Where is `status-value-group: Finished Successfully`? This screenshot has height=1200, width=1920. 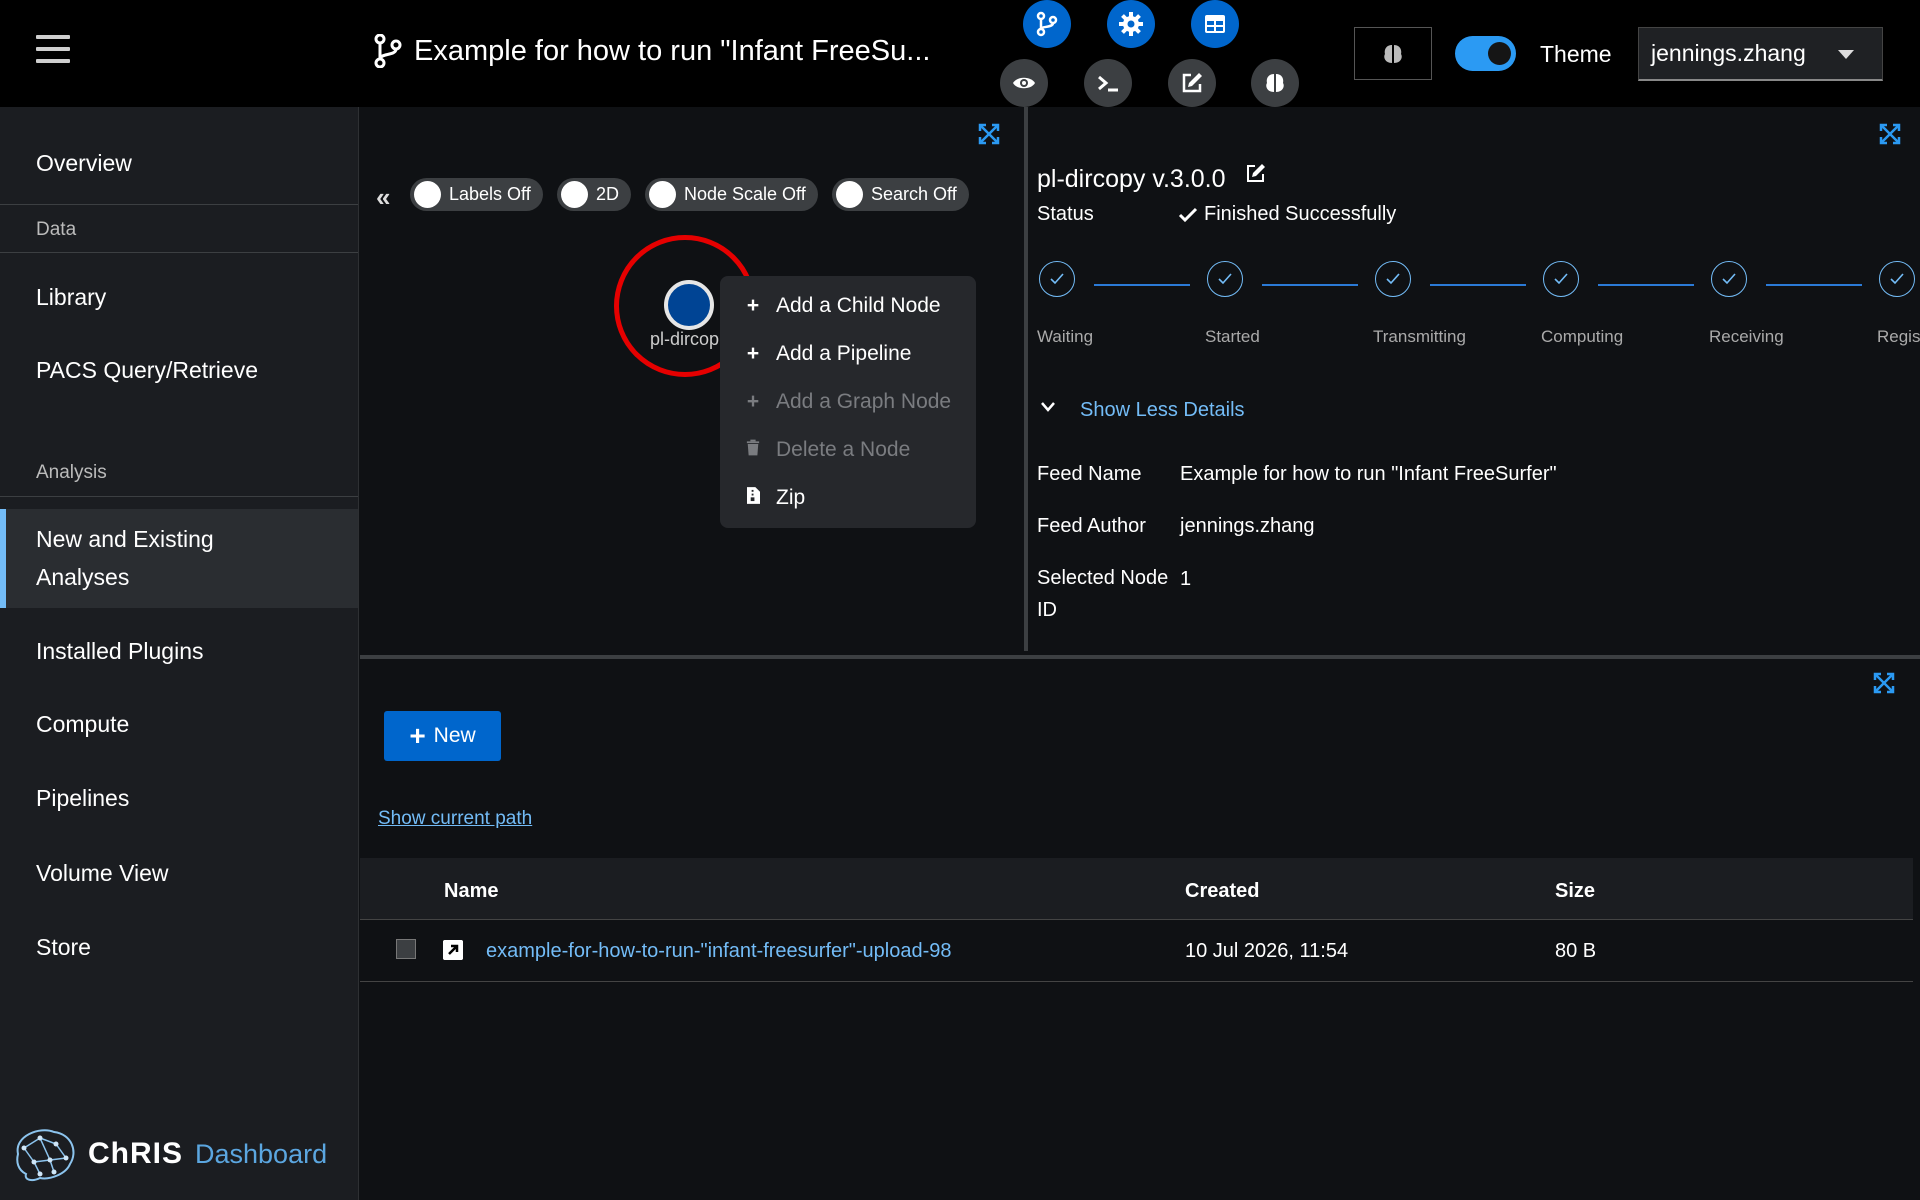 status-value-group: Finished Successfully is located at coordinates (1287, 214).